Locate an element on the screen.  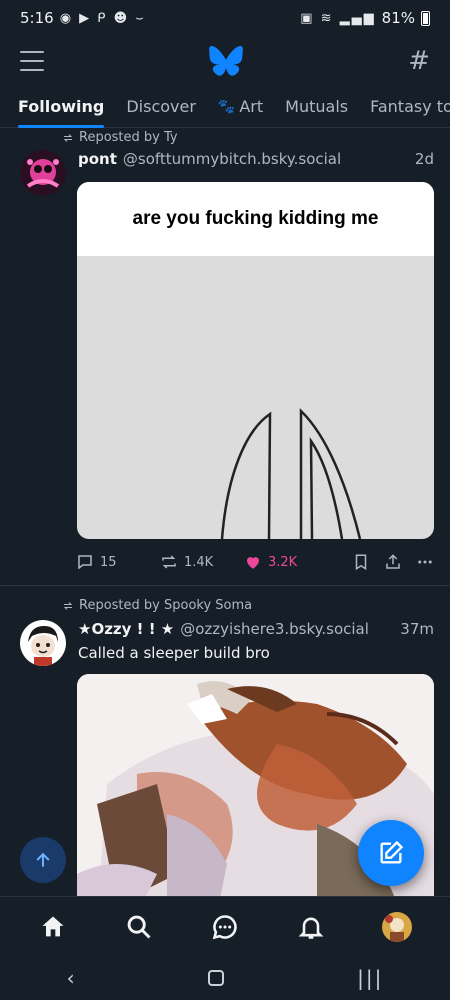
app-header: # is located at coordinates (225, 61).